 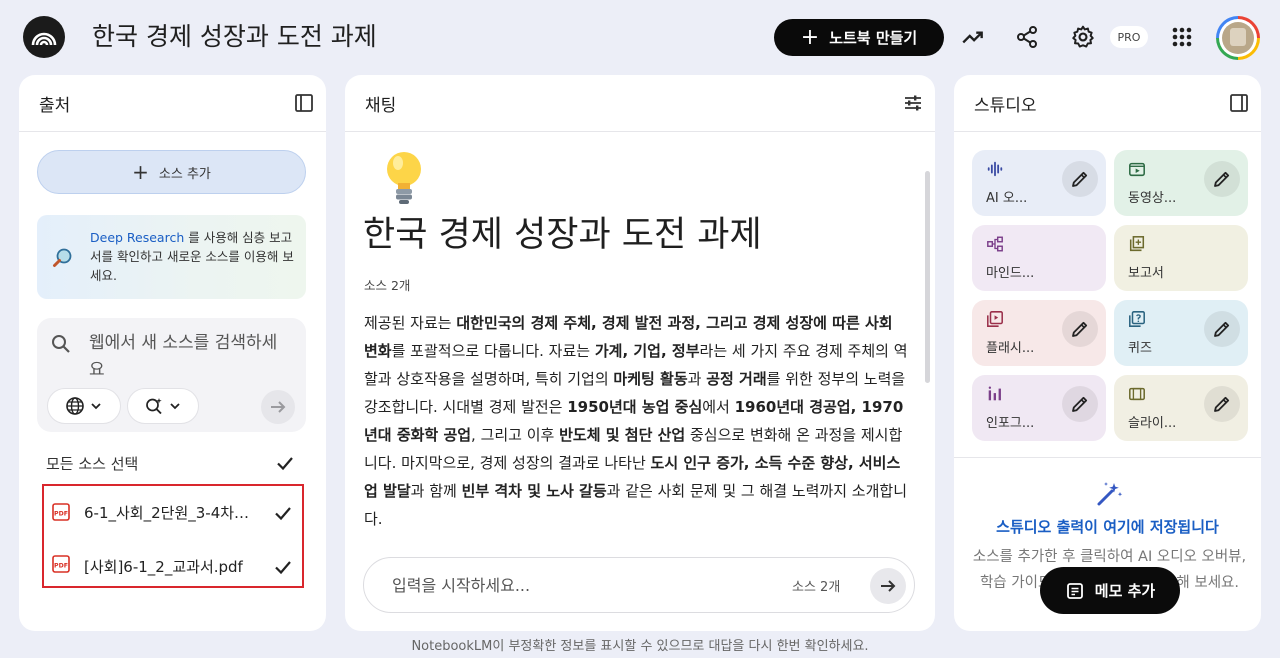 I want to click on chat-scrollbar, so click(x=927, y=277).